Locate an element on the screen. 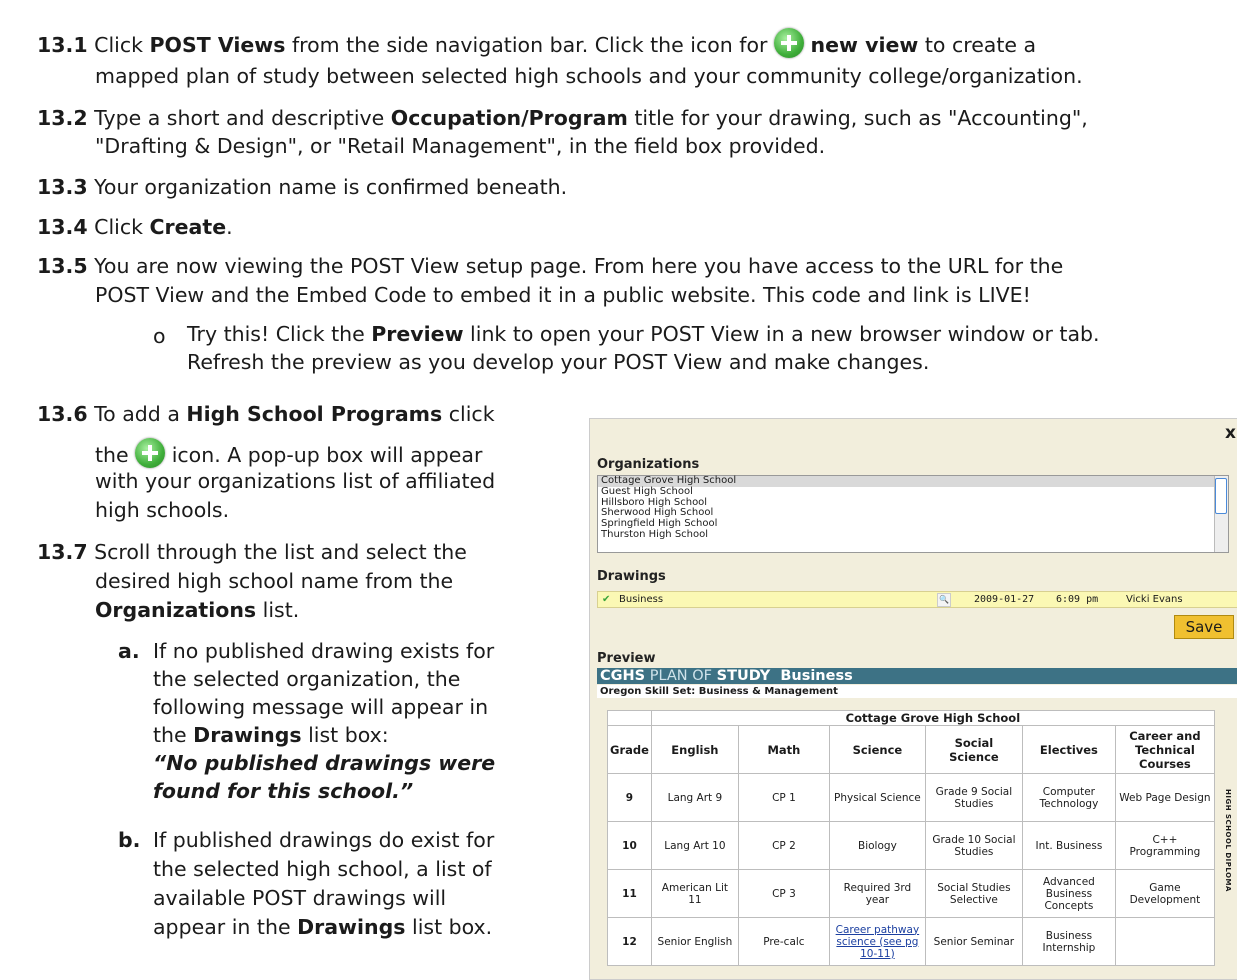 The width and height of the screenshot is (1237, 980). sa-line3: following message will appear in is located at coordinates (321, 707).